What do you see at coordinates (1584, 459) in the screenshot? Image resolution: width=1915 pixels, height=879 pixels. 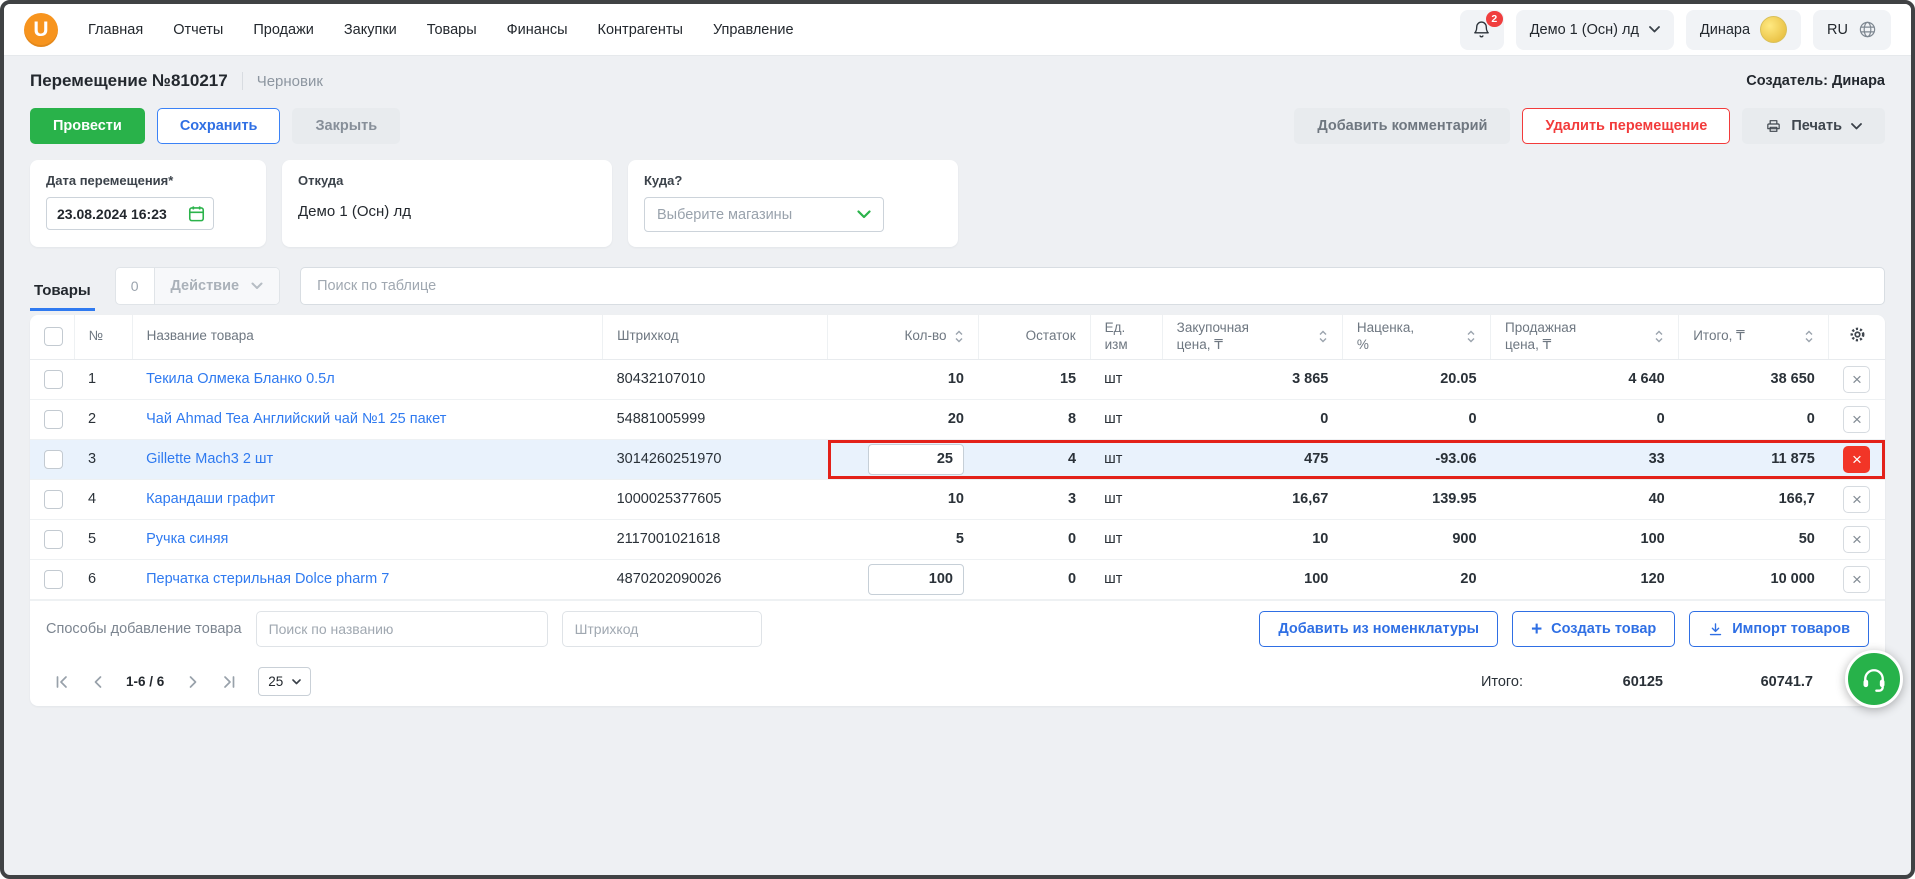 I see `sale-price-value: 33` at bounding box center [1584, 459].